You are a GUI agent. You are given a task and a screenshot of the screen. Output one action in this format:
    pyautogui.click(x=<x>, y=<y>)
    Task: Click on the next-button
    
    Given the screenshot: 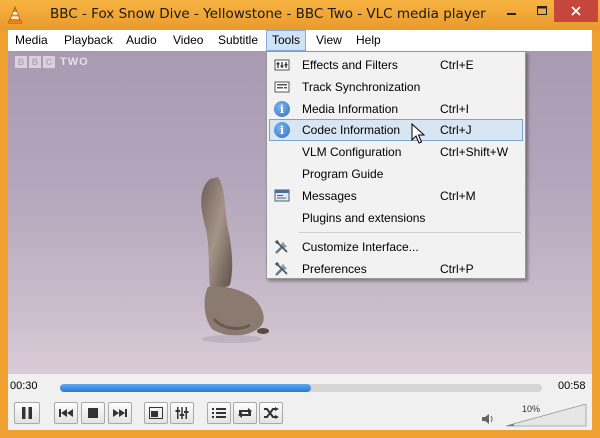 What is the action you would take?
    pyautogui.click(x=120, y=413)
    